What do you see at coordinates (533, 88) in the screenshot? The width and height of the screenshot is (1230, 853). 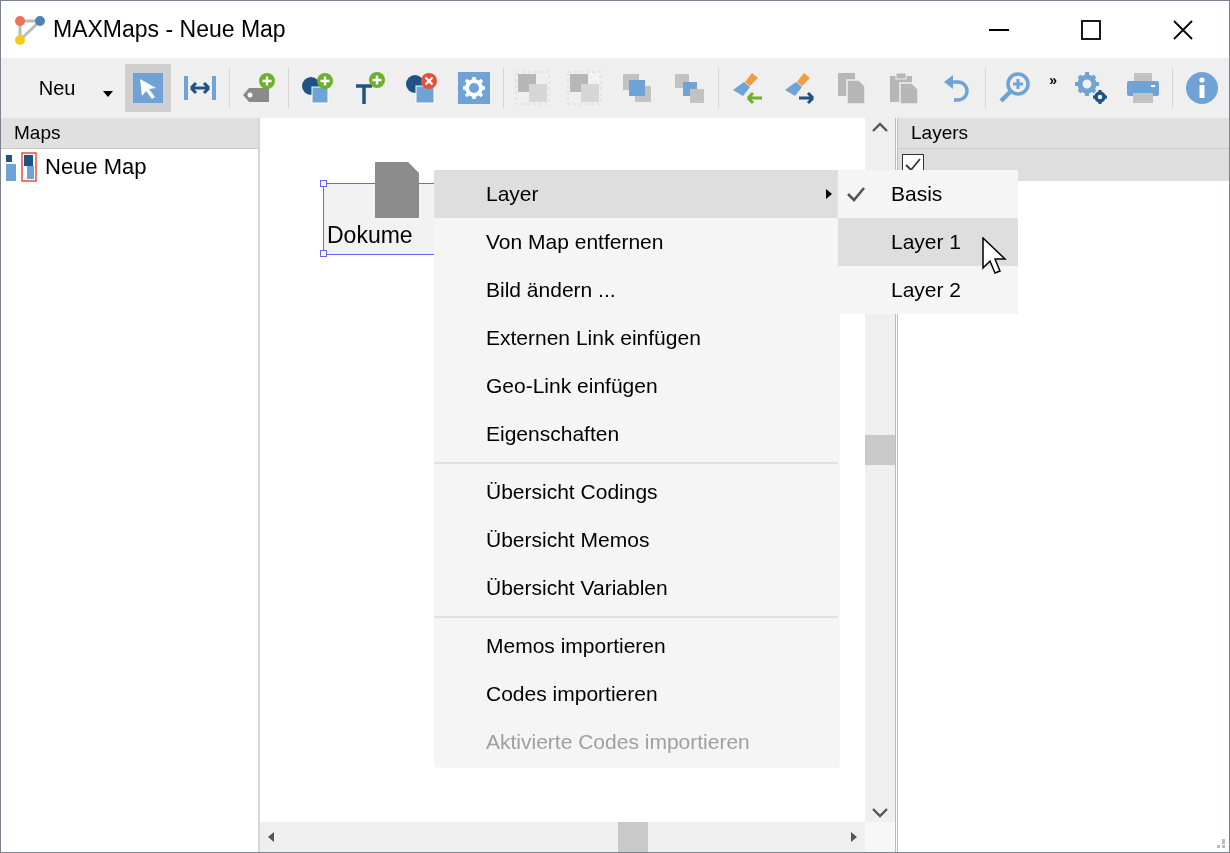 I see `group-icon` at bounding box center [533, 88].